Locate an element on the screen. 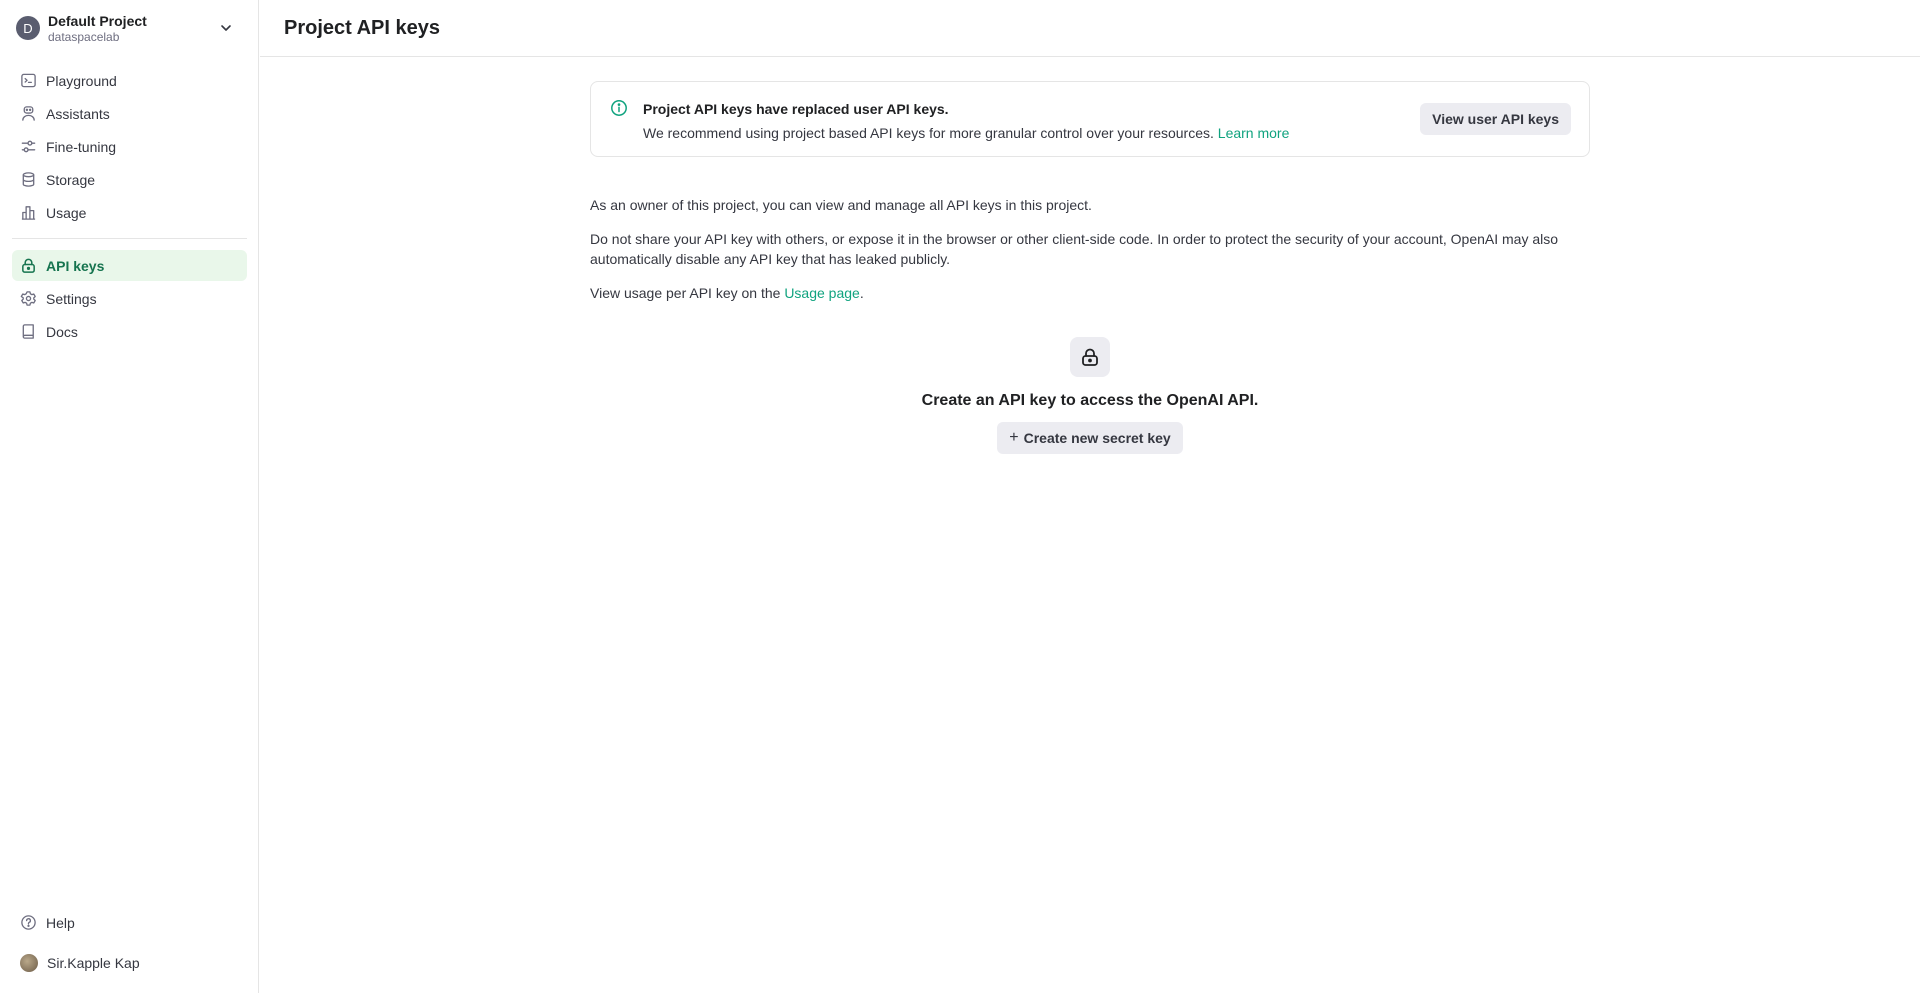 This screenshot has width=1920, height=993. book-icon is located at coordinates (28, 331).